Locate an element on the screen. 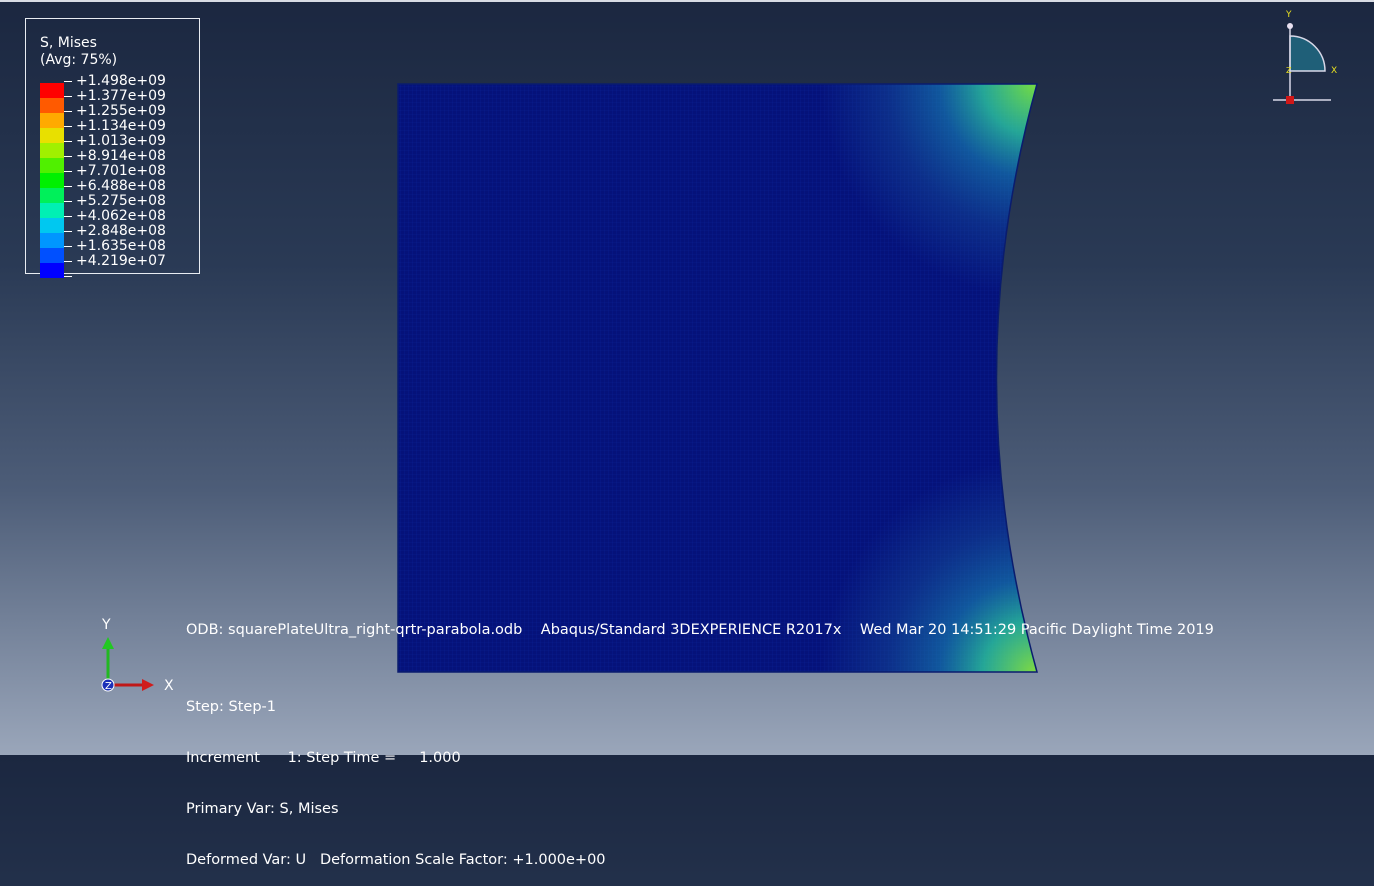  legend-value-row: +2.848e+08 is located at coordinates (115, 231).